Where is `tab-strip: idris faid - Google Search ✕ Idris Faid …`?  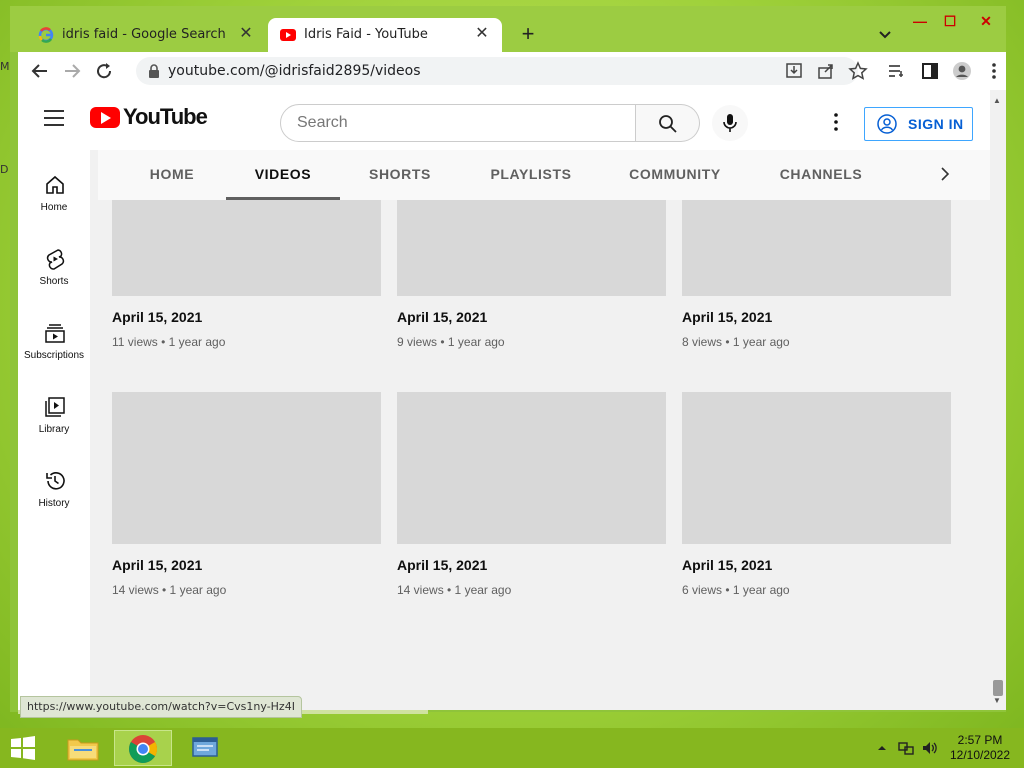 tab-strip: idris faid - Google Search ✕ Idris Faid … is located at coordinates (508, 29).